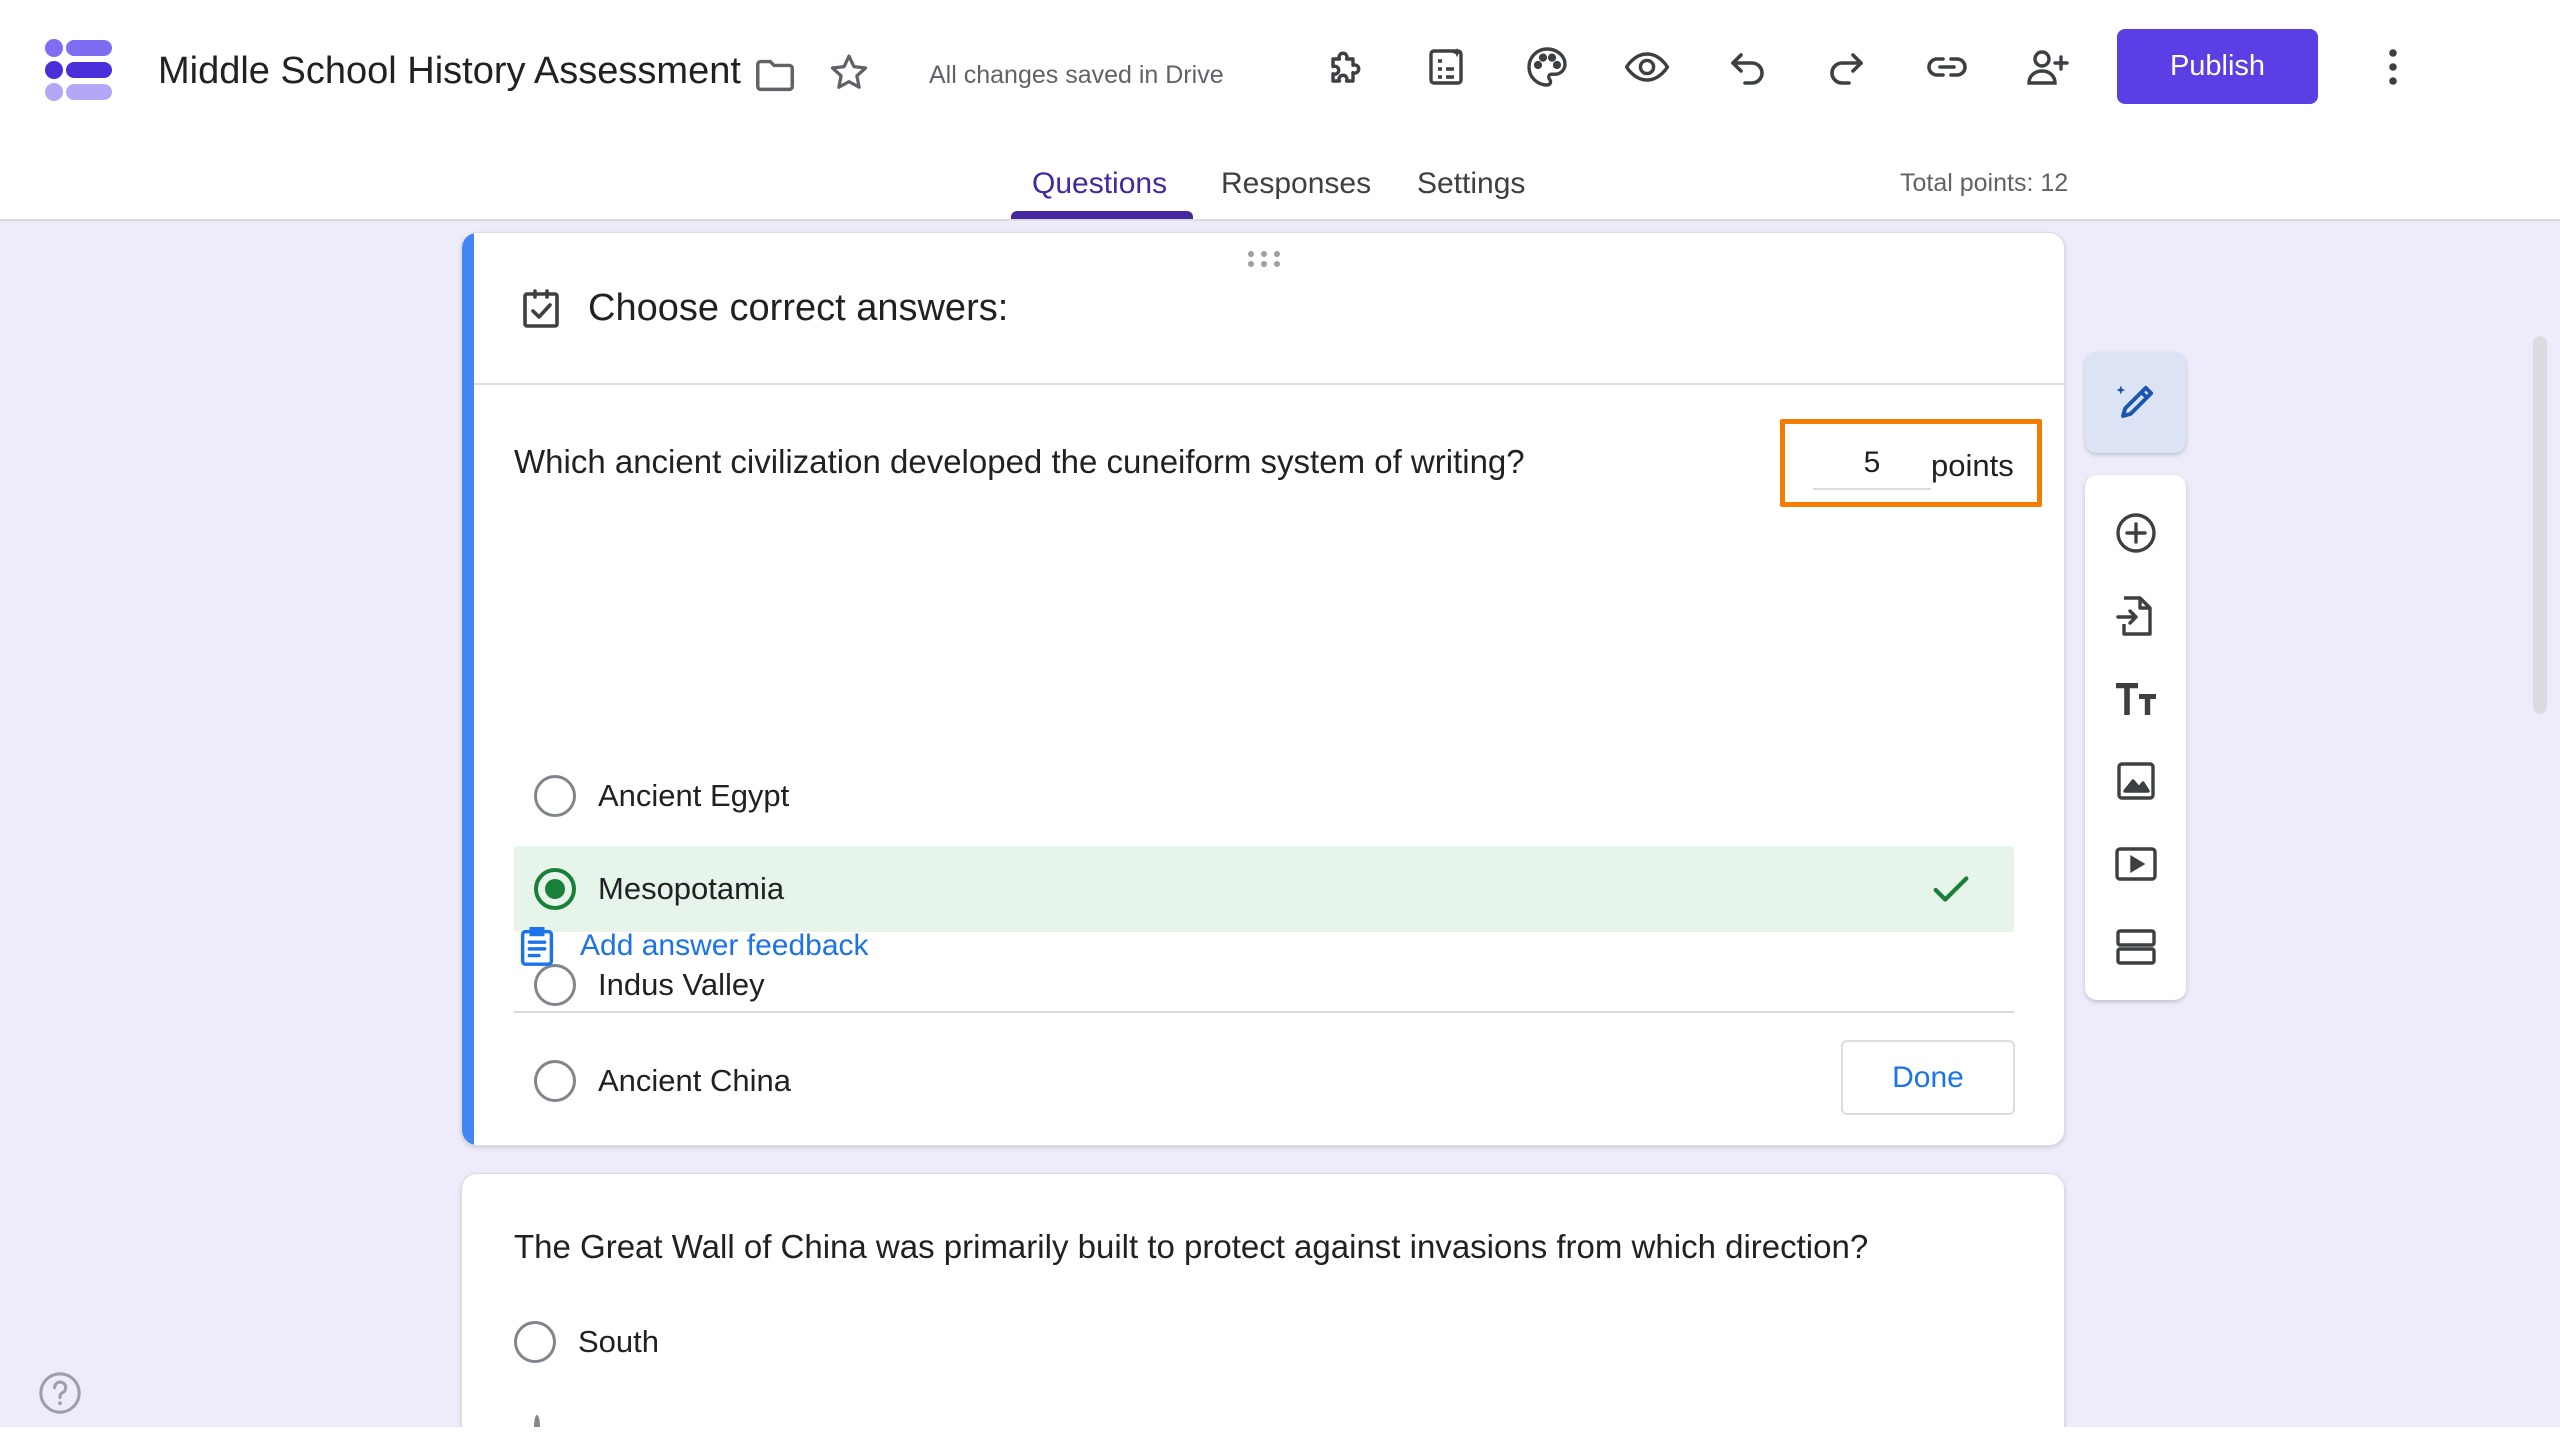 Image resolution: width=2560 pixels, height=1453 pixels. What do you see at coordinates (555, 889) in the screenshot?
I see `radio-button-selected` at bounding box center [555, 889].